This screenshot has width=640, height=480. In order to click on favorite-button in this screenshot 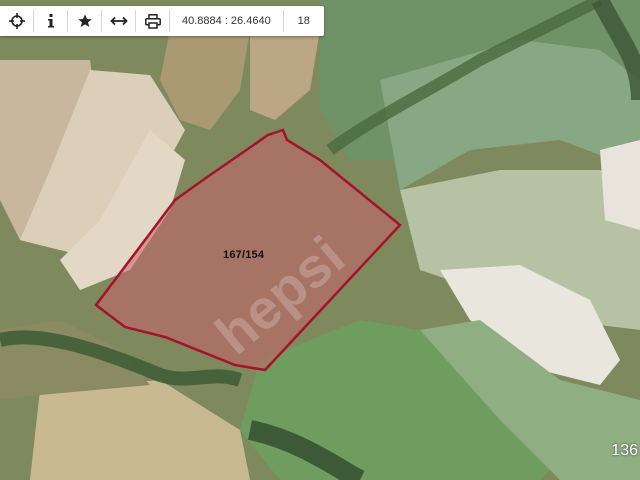, I will do `click(84, 21)`.